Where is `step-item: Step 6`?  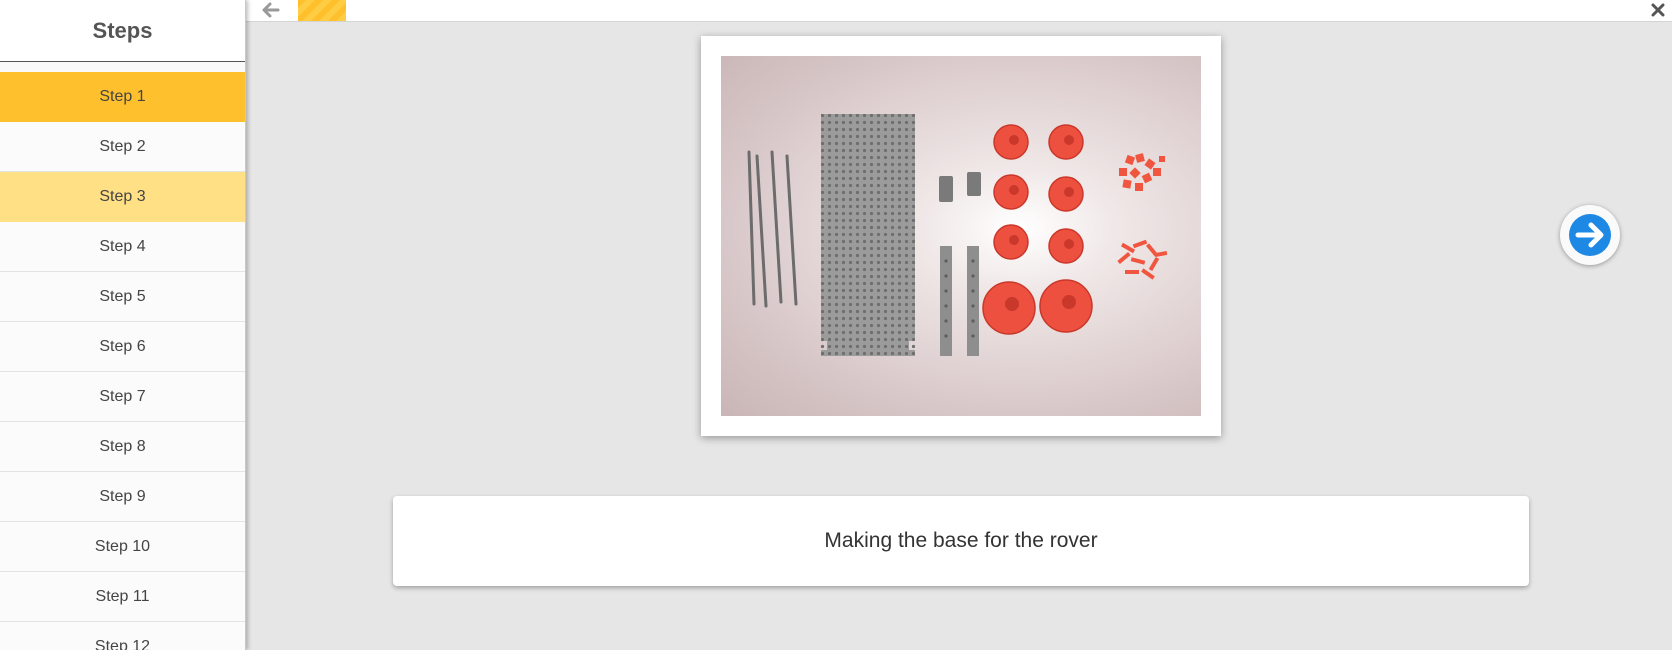 step-item: Step 6 is located at coordinates (122, 347).